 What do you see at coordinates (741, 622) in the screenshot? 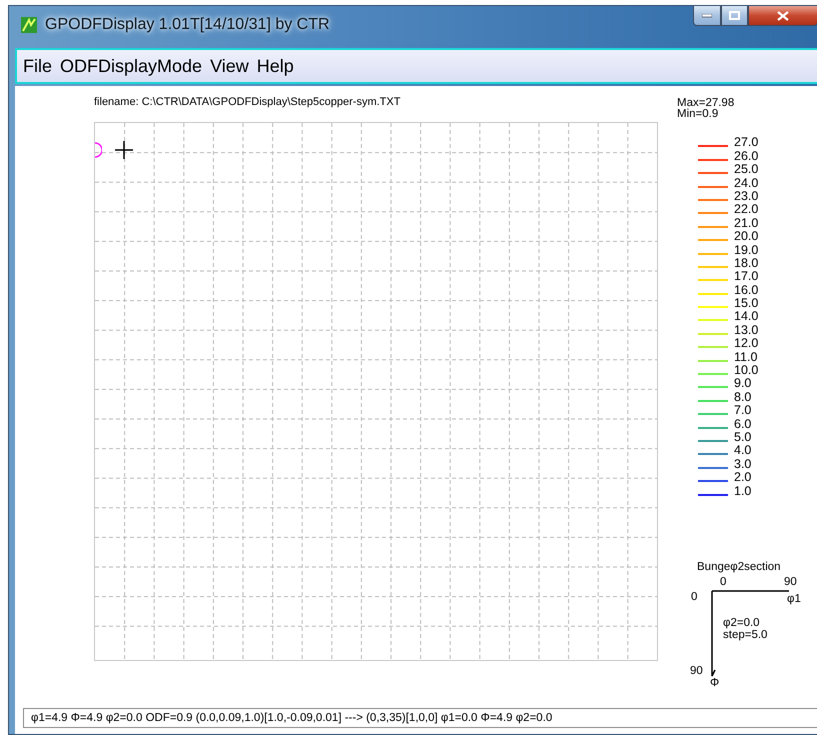
I see `phi2-value: φ2=0.0` at bounding box center [741, 622].